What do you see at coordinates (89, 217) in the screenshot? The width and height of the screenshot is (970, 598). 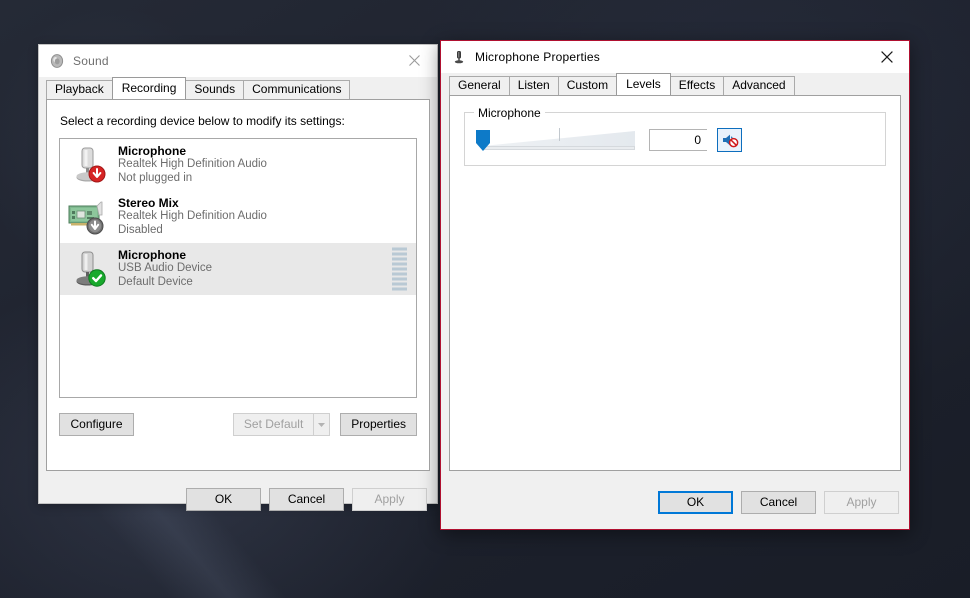 I see `sound-card-icon` at bounding box center [89, 217].